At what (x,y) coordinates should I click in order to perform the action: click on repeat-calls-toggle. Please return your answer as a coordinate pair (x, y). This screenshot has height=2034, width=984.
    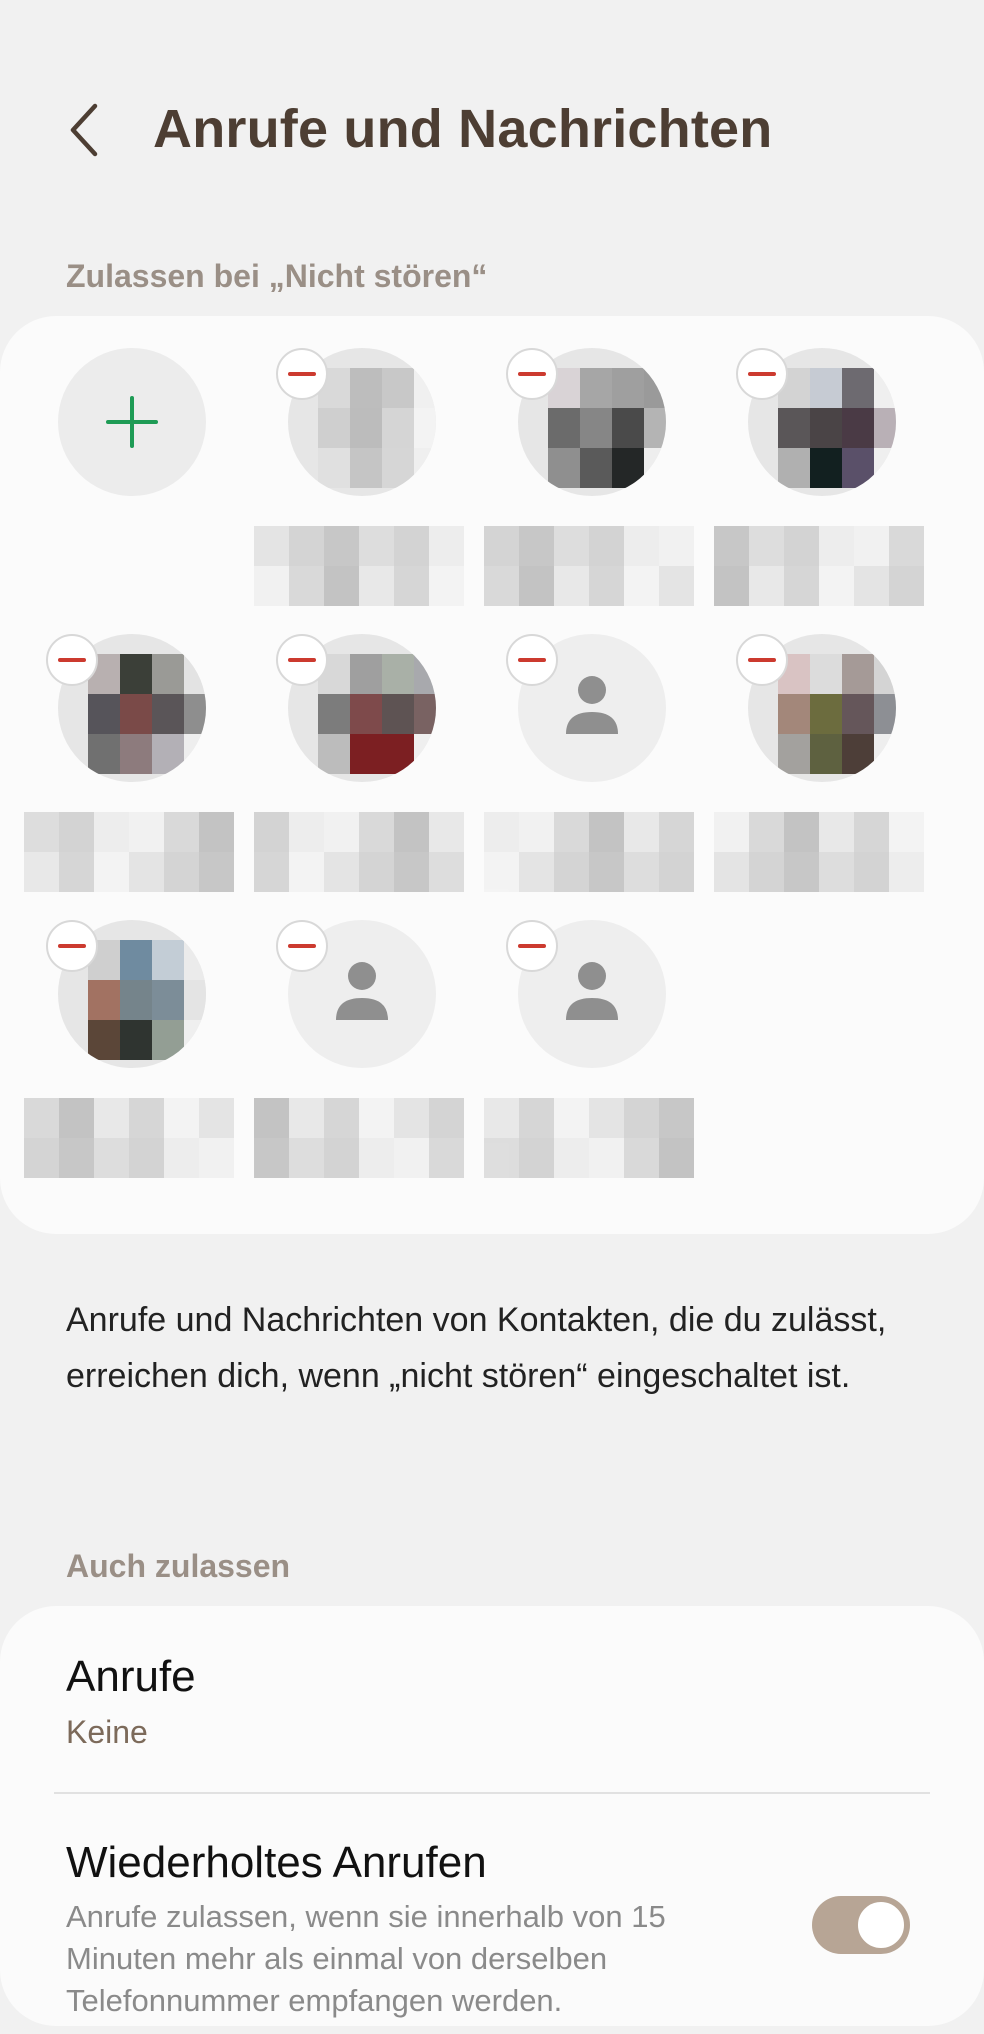
    Looking at the image, I should click on (861, 1925).